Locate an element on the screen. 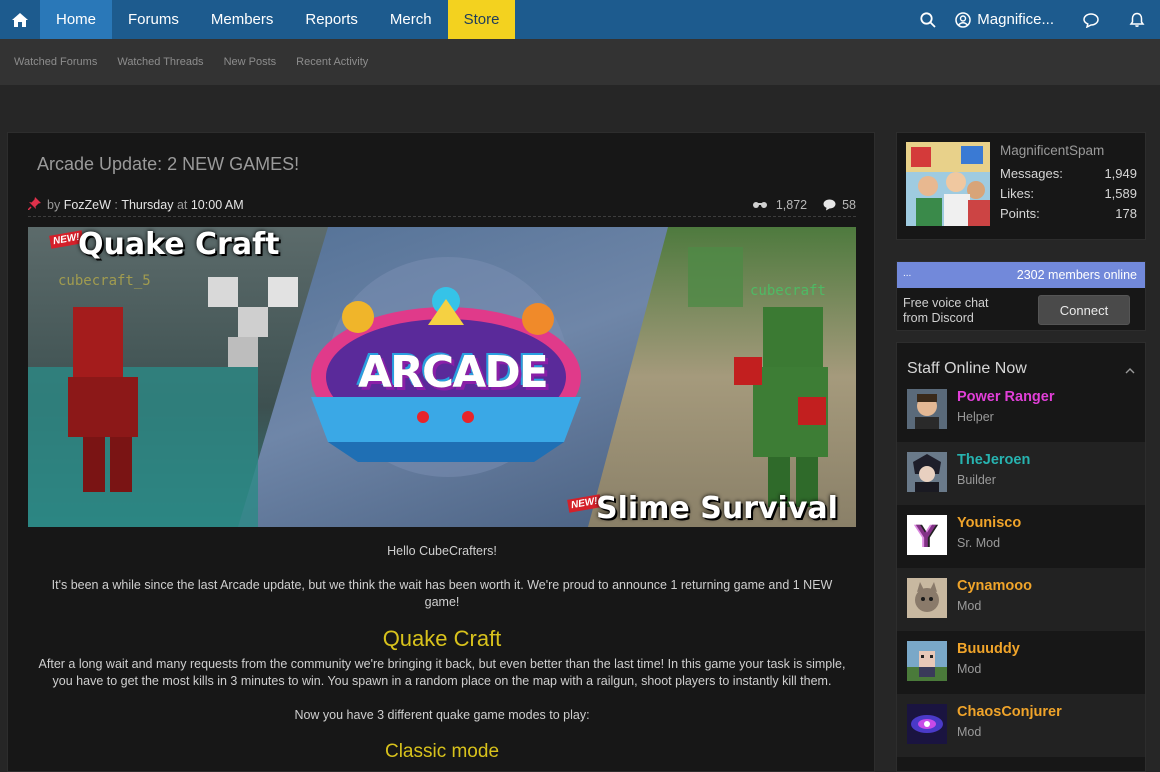 The image size is (1160, 772). profile-messages-row: Messages: 1,949 is located at coordinates (1068, 173).